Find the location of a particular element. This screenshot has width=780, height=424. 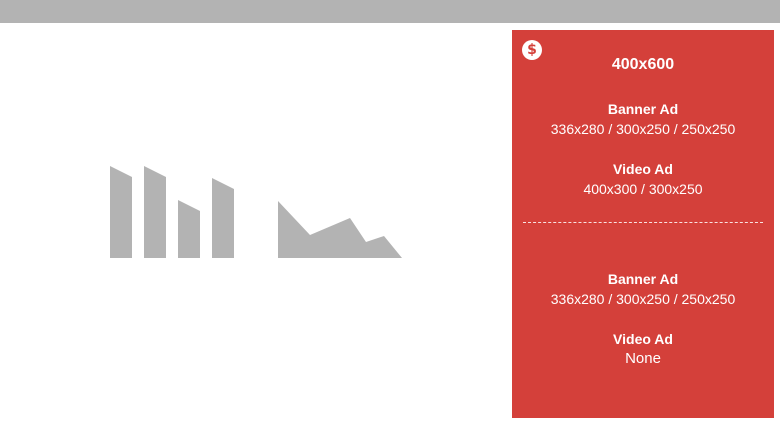

banner-ad-block-bottom: Banner Ad 336x280 / 300x250 / 250x250 is located at coordinates (643, 289).